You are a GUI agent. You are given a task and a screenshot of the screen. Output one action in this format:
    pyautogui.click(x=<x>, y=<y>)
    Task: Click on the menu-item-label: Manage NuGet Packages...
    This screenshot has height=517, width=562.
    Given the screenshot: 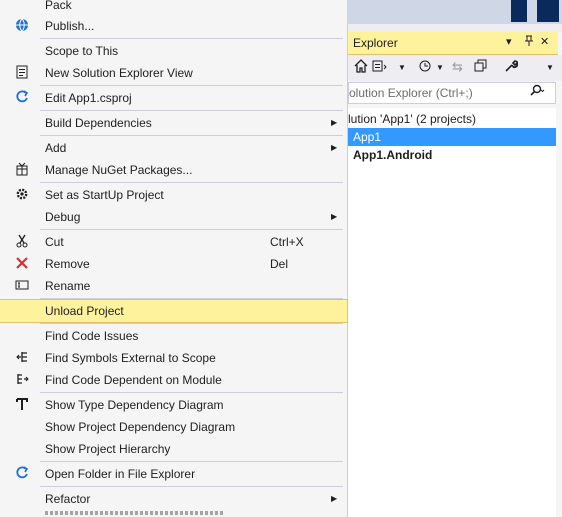 What is the action you would take?
    pyautogui.click(x=119, y=170)
    